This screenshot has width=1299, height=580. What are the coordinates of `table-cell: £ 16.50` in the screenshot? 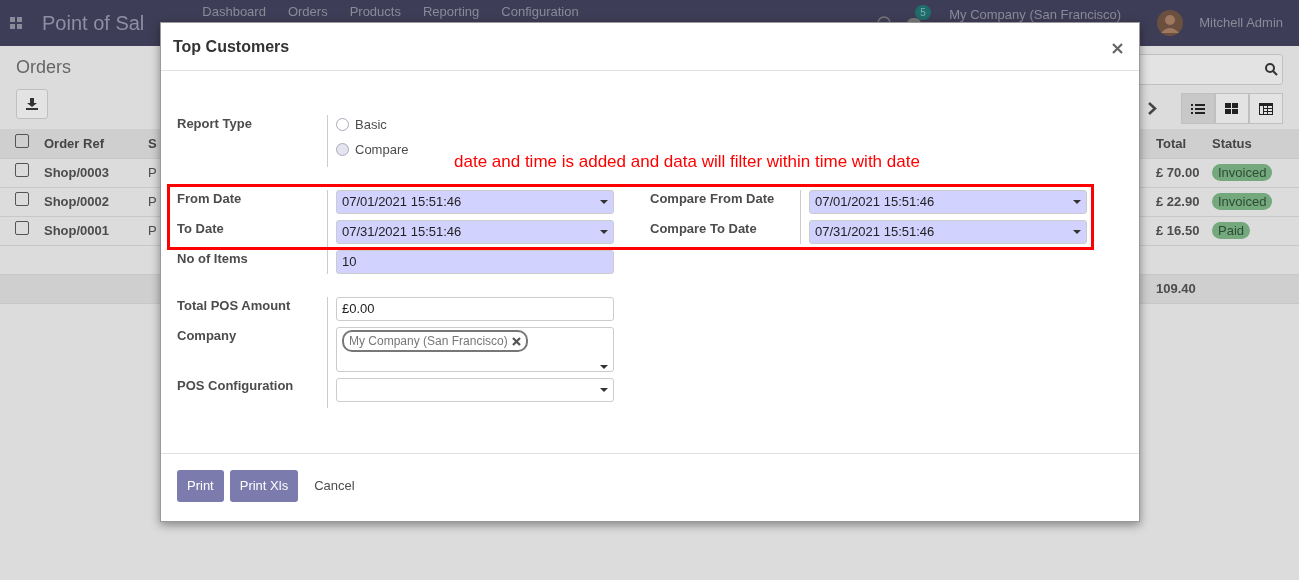 It's located at (1178, 230).